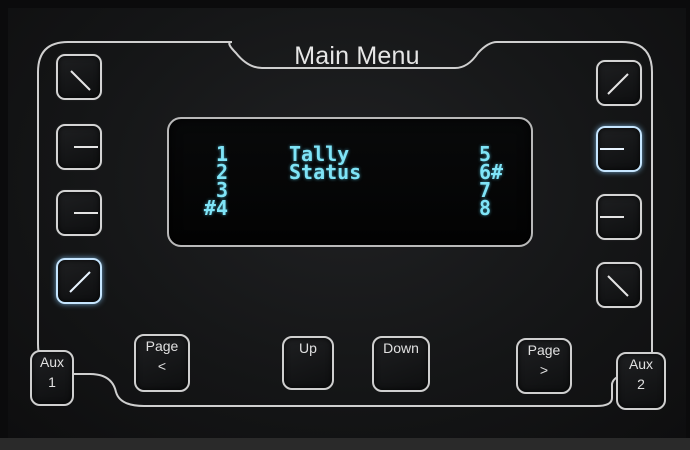  I want to click on up-label: Up, so click(308, 348).